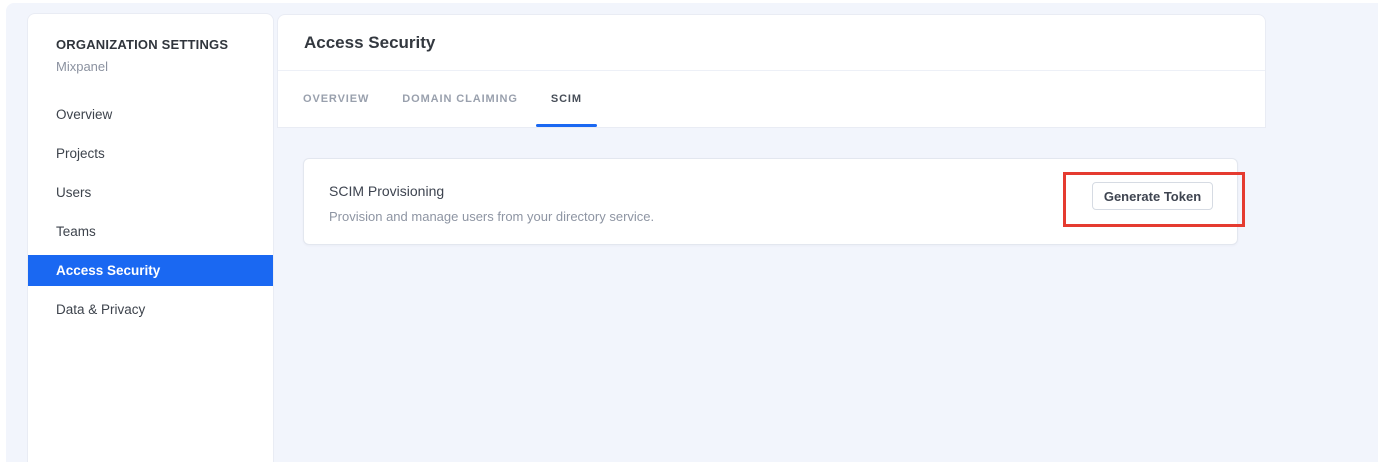  What do you see at coordinates (150, 270) in the screenshot?
I see `sidebar-item-access-security: Access Security` at bounding box center [150, 270].